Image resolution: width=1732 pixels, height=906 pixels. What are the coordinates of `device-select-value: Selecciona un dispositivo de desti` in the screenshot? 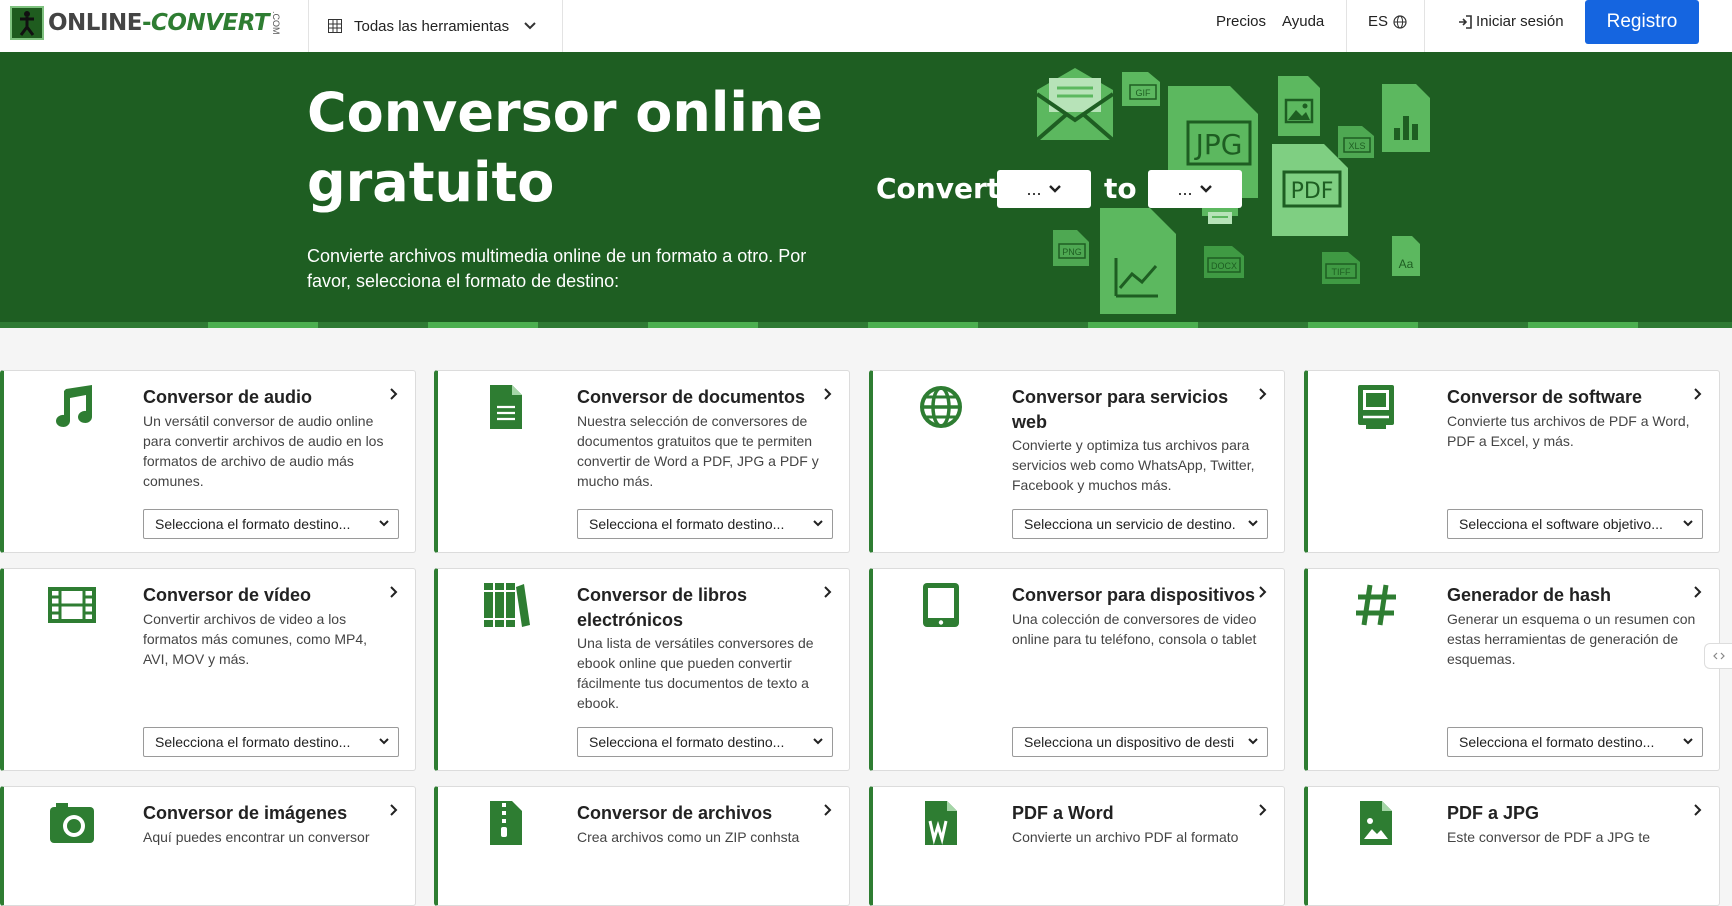 It's located at (1129, 742).